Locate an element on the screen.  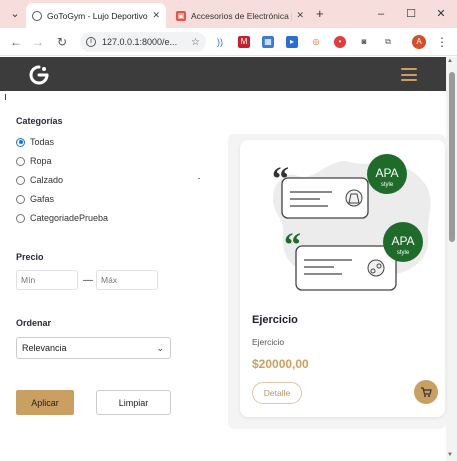
tab-accesorios: ▣ Accesorios de Electrónica | A ✕ is located at coordinates (240, 15).